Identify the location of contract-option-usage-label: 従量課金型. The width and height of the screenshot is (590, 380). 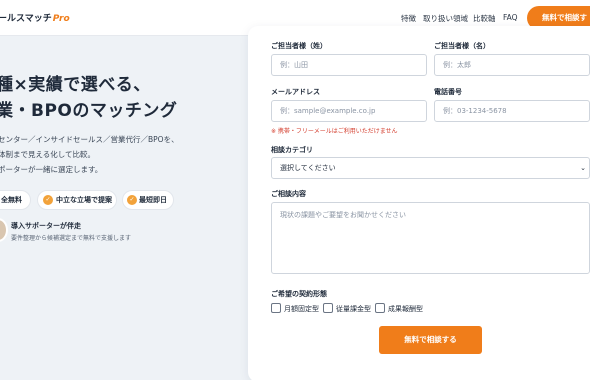
(353, 309).